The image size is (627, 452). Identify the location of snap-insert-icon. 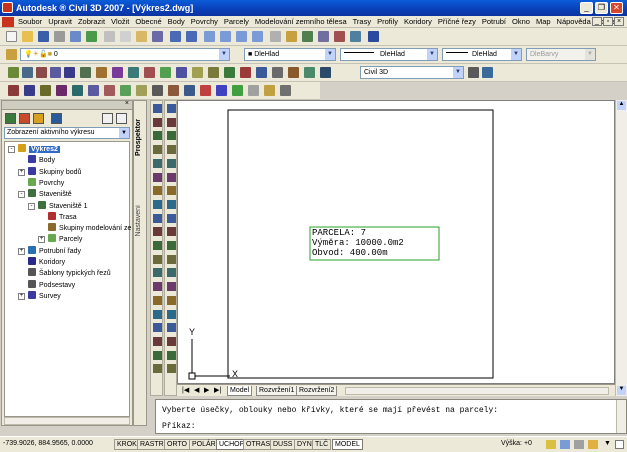
(205, 90).